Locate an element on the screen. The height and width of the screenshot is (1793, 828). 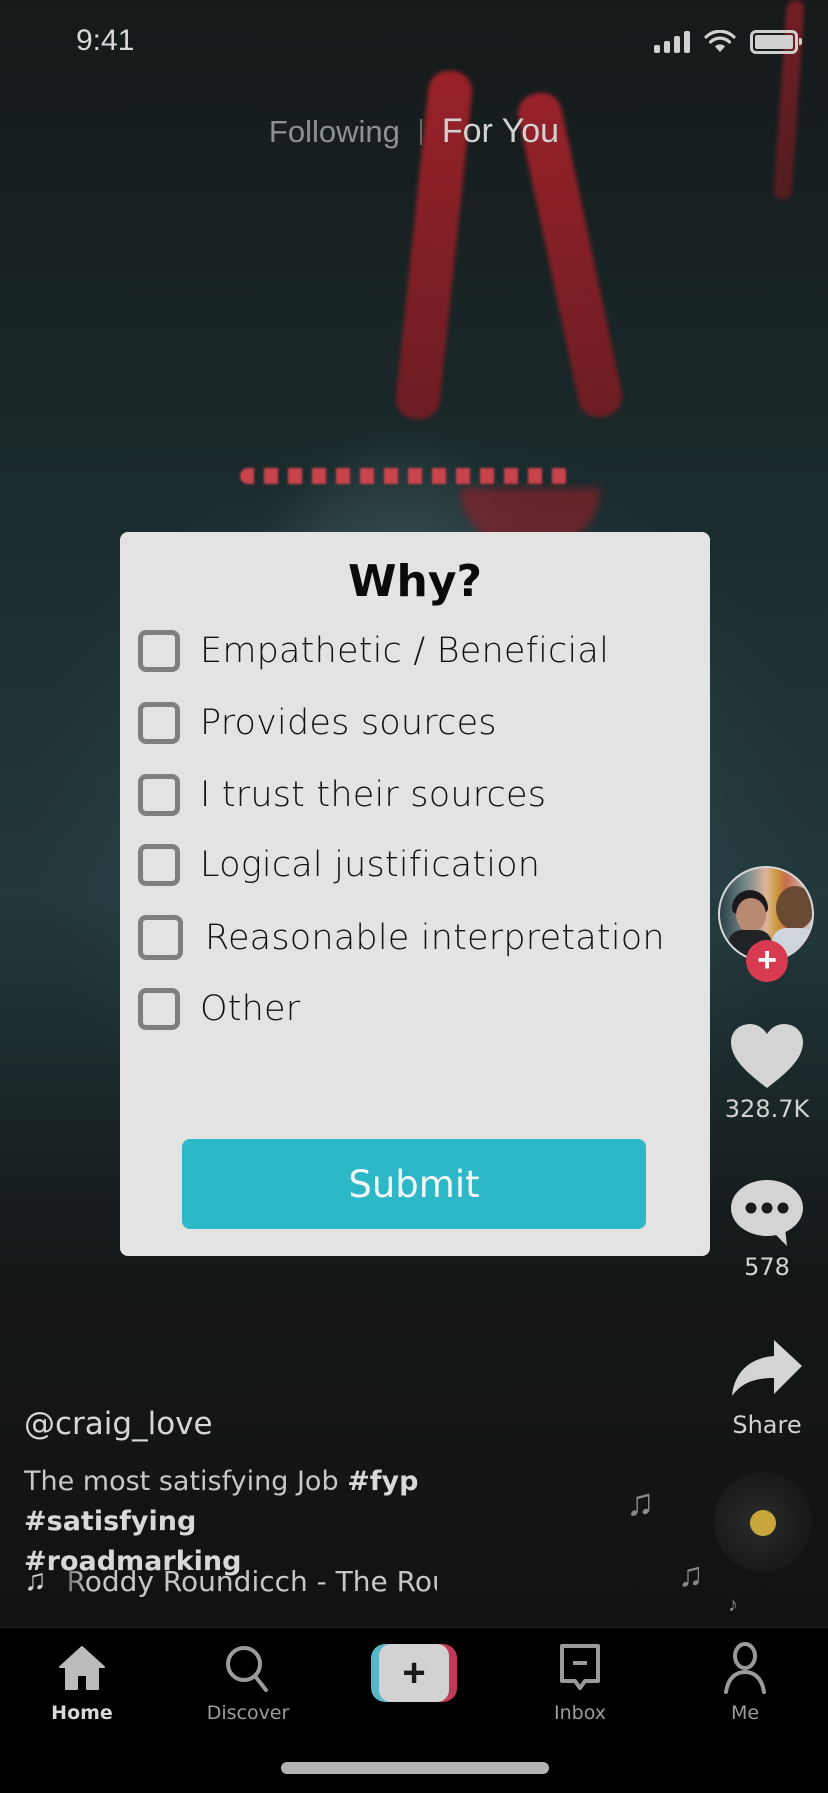
feed-tabs: Following For You is located at coordinates (414, 131).